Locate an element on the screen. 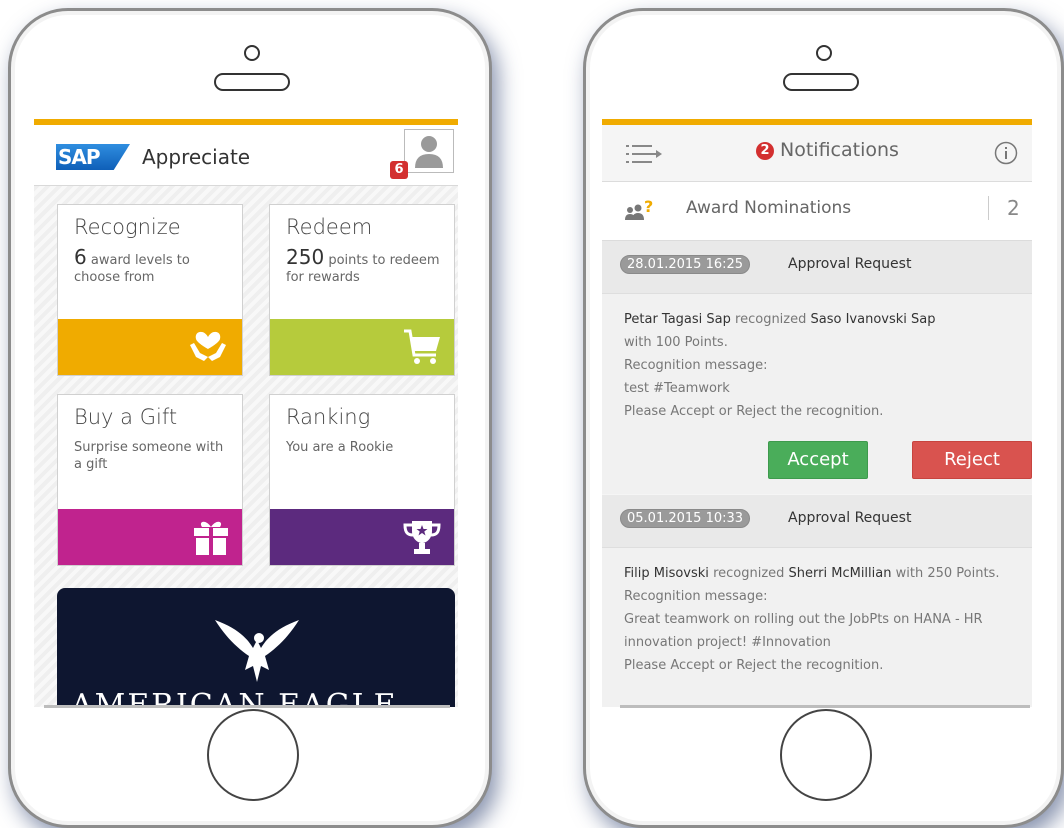  cart-icon is located at coordinates (422, 346).